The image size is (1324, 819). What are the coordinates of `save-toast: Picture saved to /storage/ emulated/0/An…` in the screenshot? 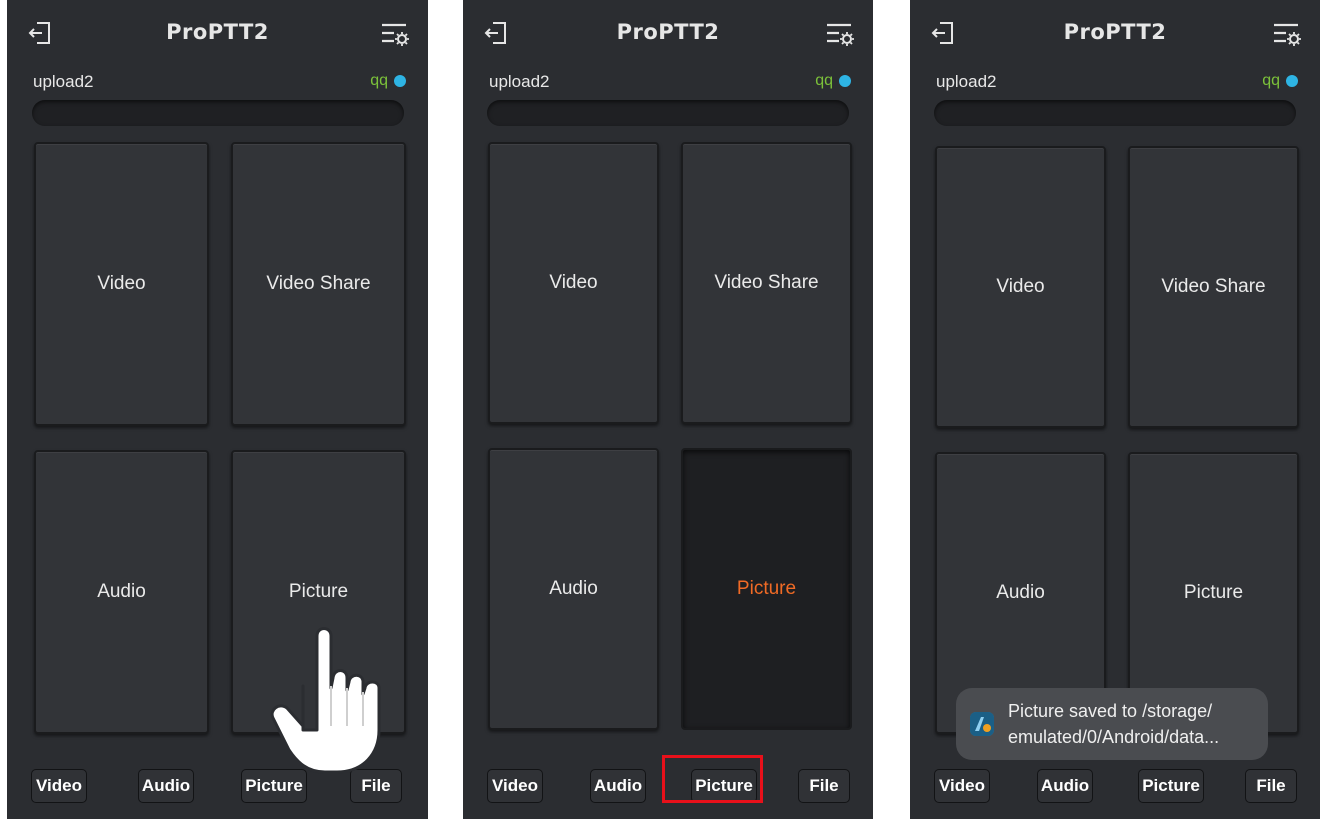 It's located at (1112, 724).